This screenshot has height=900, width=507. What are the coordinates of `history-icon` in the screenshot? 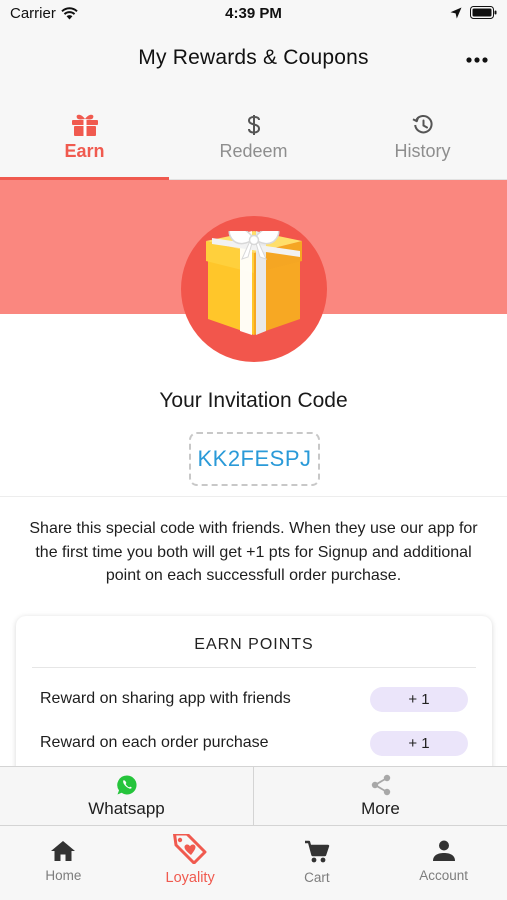 It's located at (422, 124).